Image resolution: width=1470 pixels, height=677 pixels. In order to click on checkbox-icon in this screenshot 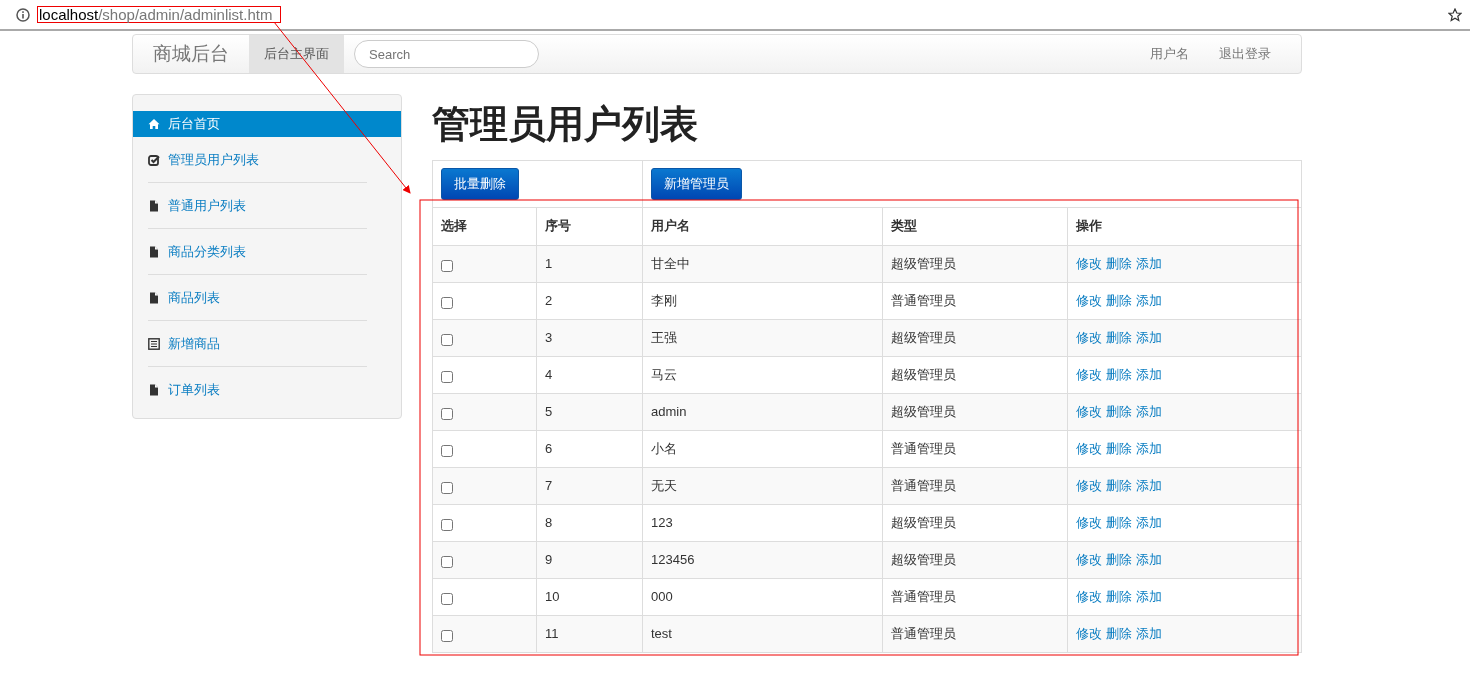, I will do `click(154, 159)`.